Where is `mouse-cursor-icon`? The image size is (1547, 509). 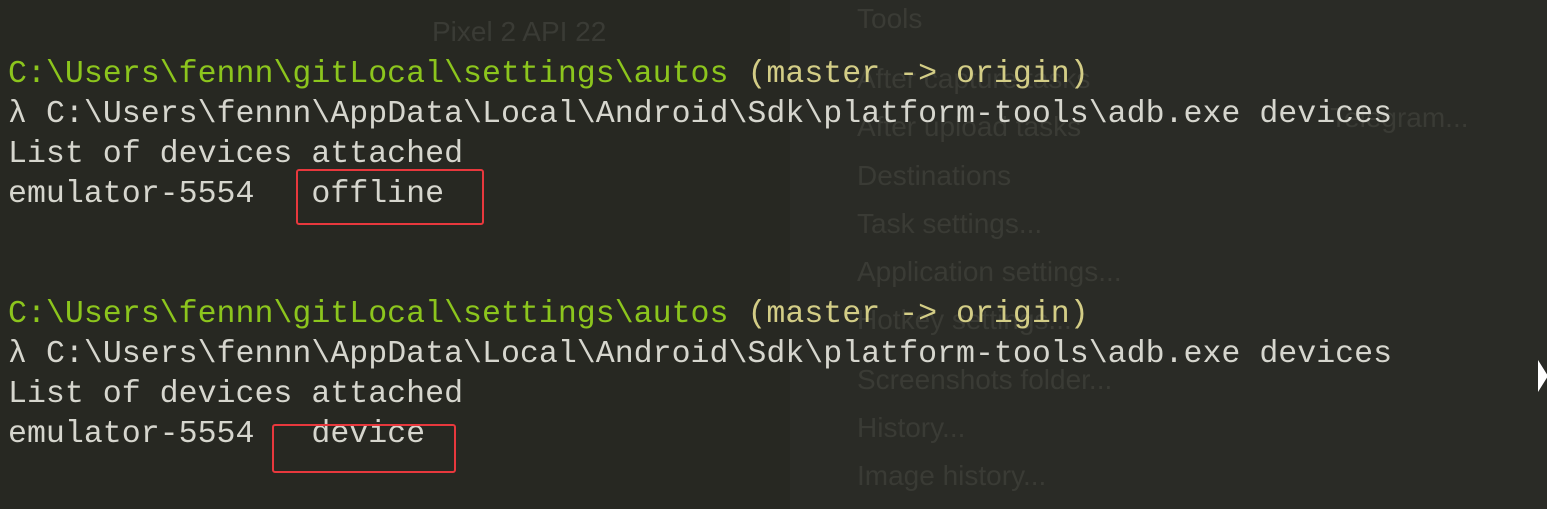
mouse-cursor-icon is located at coordinates (1542, 376).